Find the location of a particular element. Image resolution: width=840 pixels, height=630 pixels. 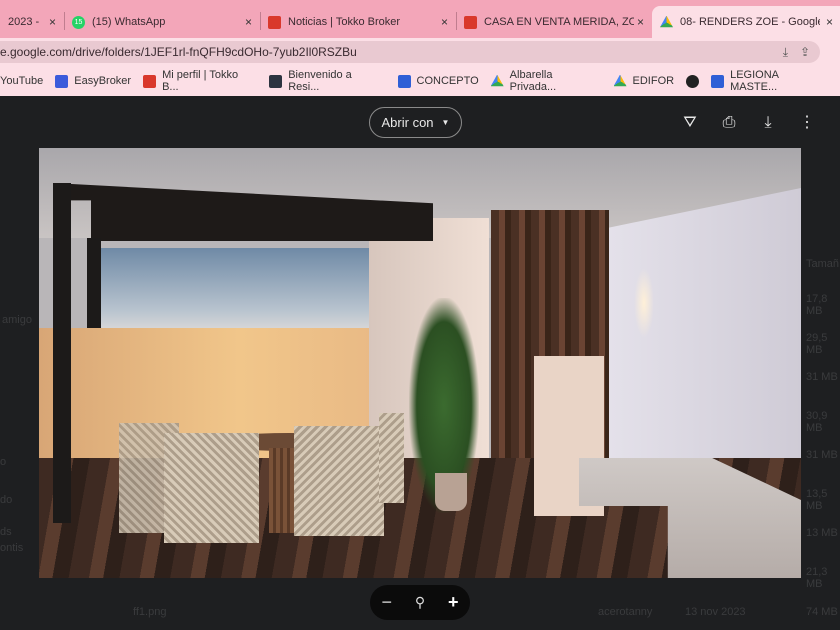

tab-renders-zoe: 08- RENDERS ZOE - Google D × is located at coordinates (746, 22).